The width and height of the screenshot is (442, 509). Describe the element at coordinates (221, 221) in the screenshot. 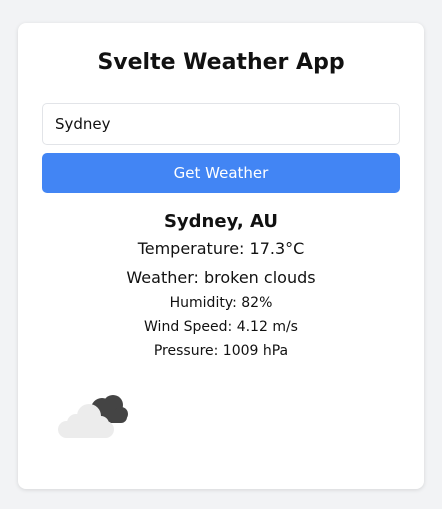

I see `location-heading: Sydney, AU` at that location.